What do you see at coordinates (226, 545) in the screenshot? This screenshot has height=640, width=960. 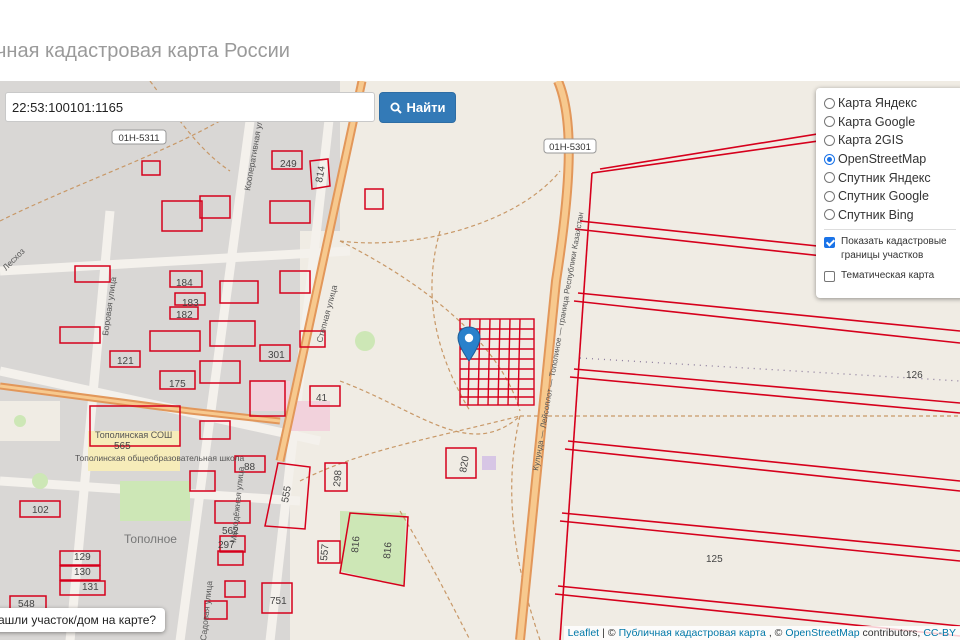 I see `svg-text: 297` at bounding box center [226, 545].